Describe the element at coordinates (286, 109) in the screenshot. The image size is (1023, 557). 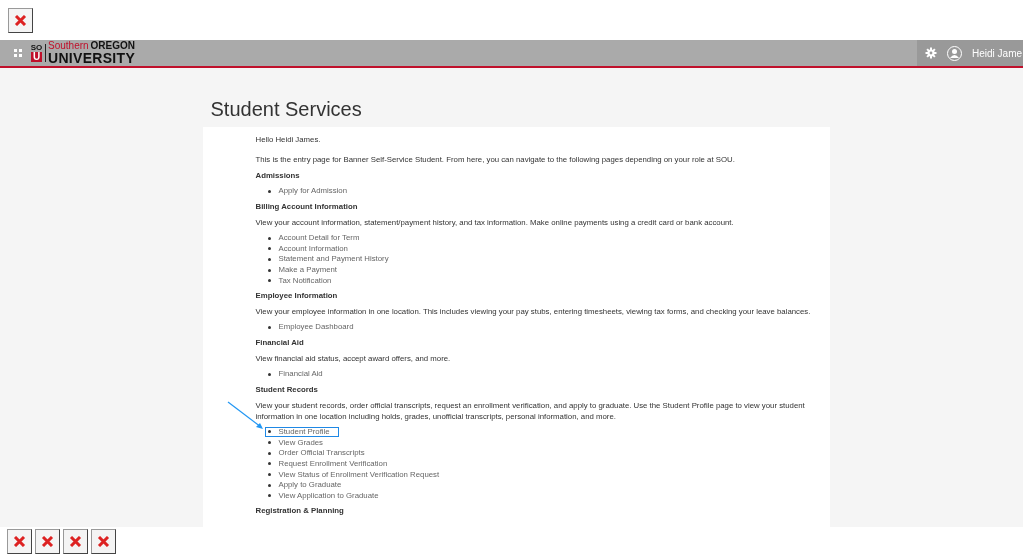
I see `page-title: Student Services` at that location.